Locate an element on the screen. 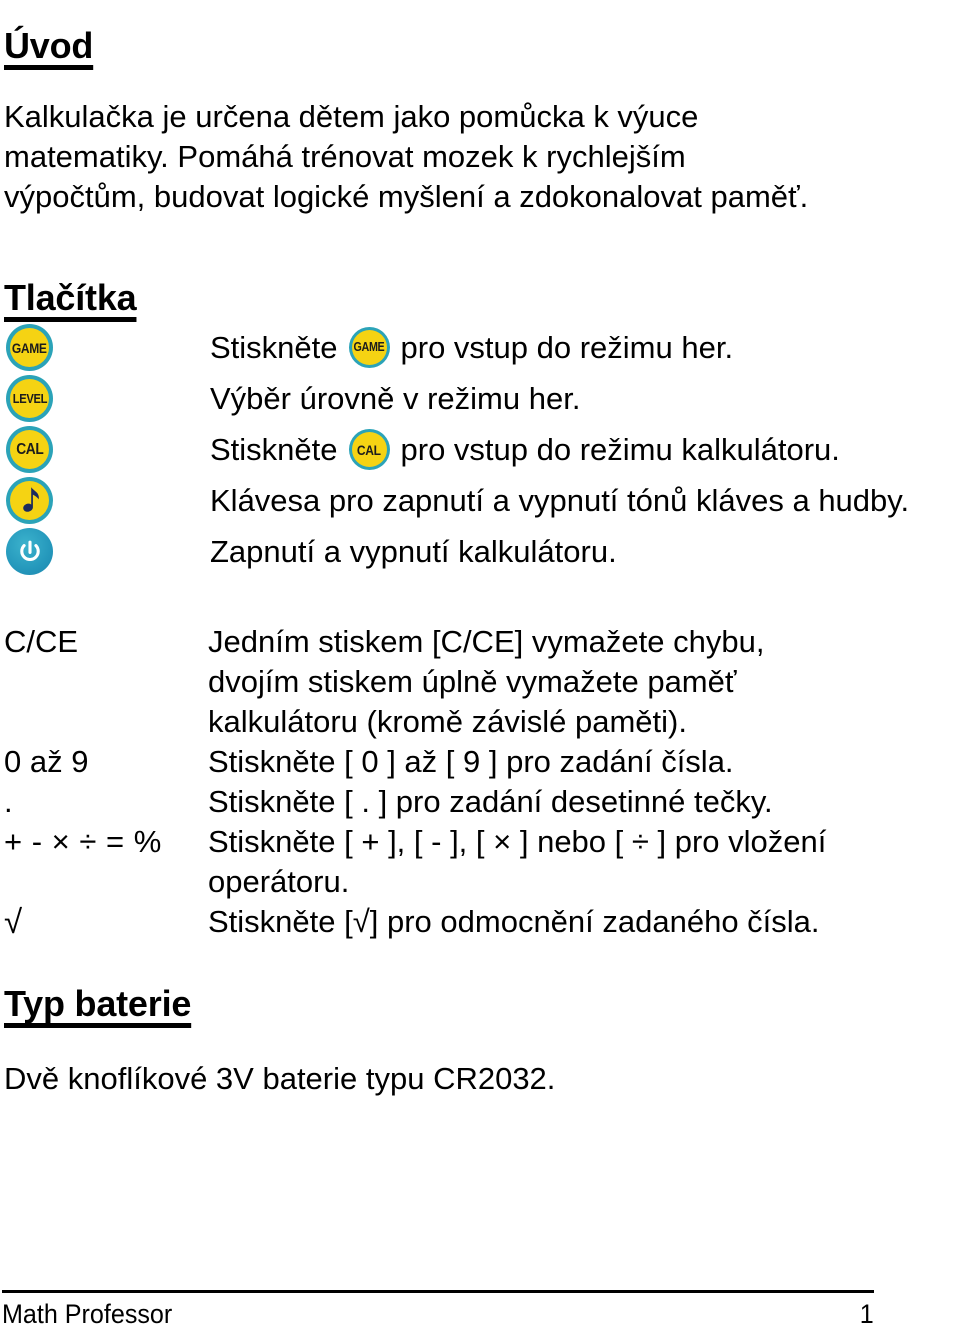 Image resolution: width=960 pixels, height=1340 pixels. row-text-after: pro vstup do režimu her. is located at coordinates (567, 347).